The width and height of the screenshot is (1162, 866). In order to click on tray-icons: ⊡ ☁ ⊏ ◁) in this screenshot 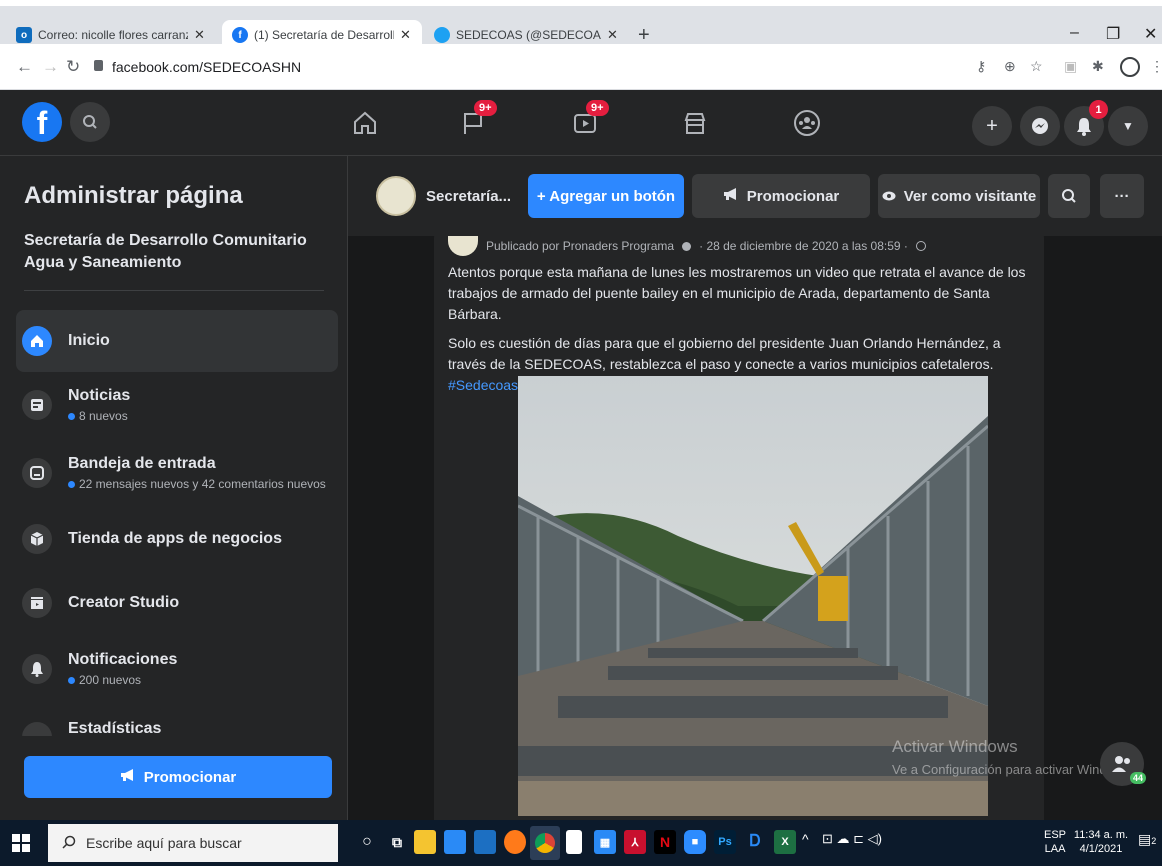, I will do `click(852, 839)`.